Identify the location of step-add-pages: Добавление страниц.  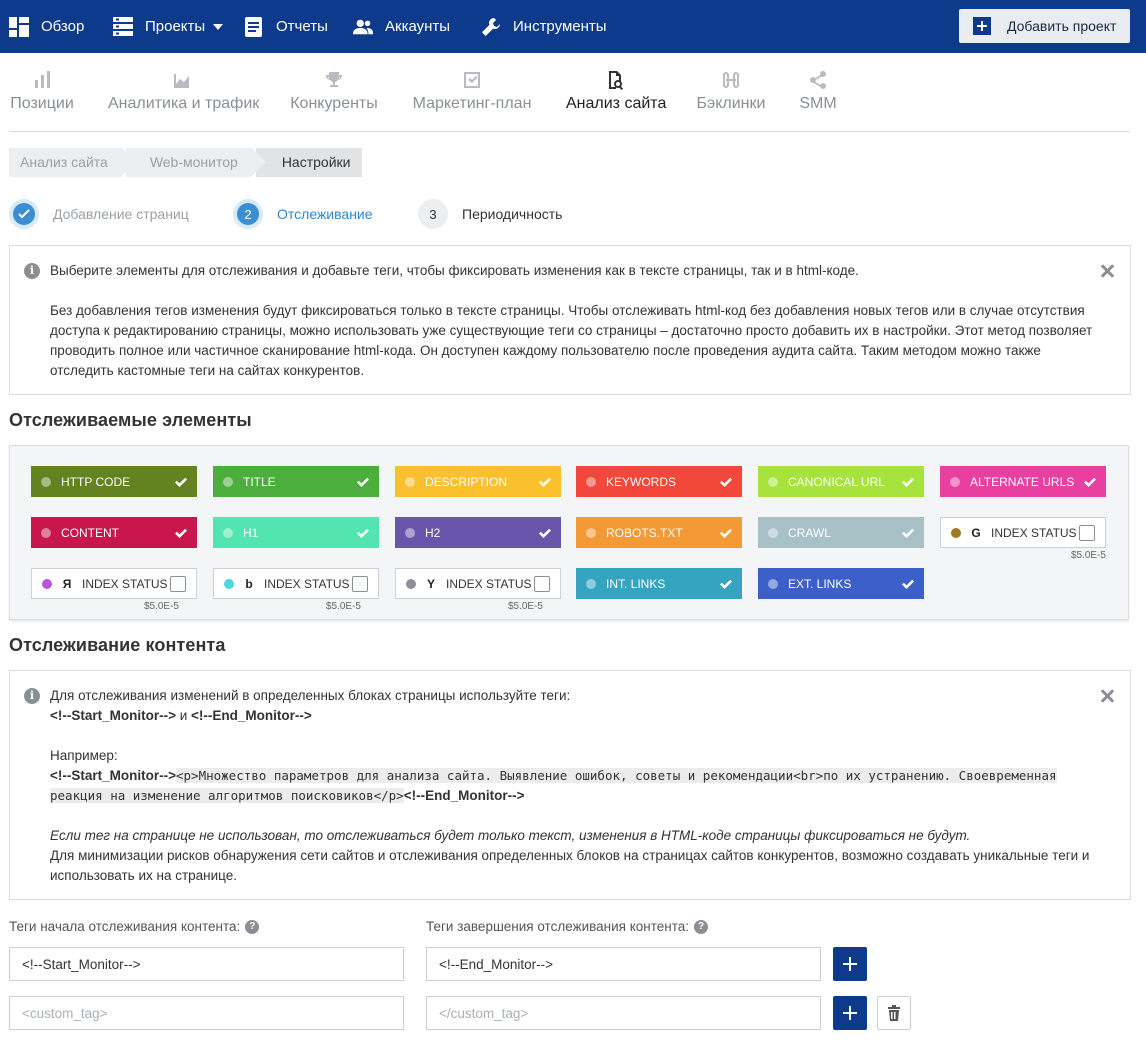
(99, 214).